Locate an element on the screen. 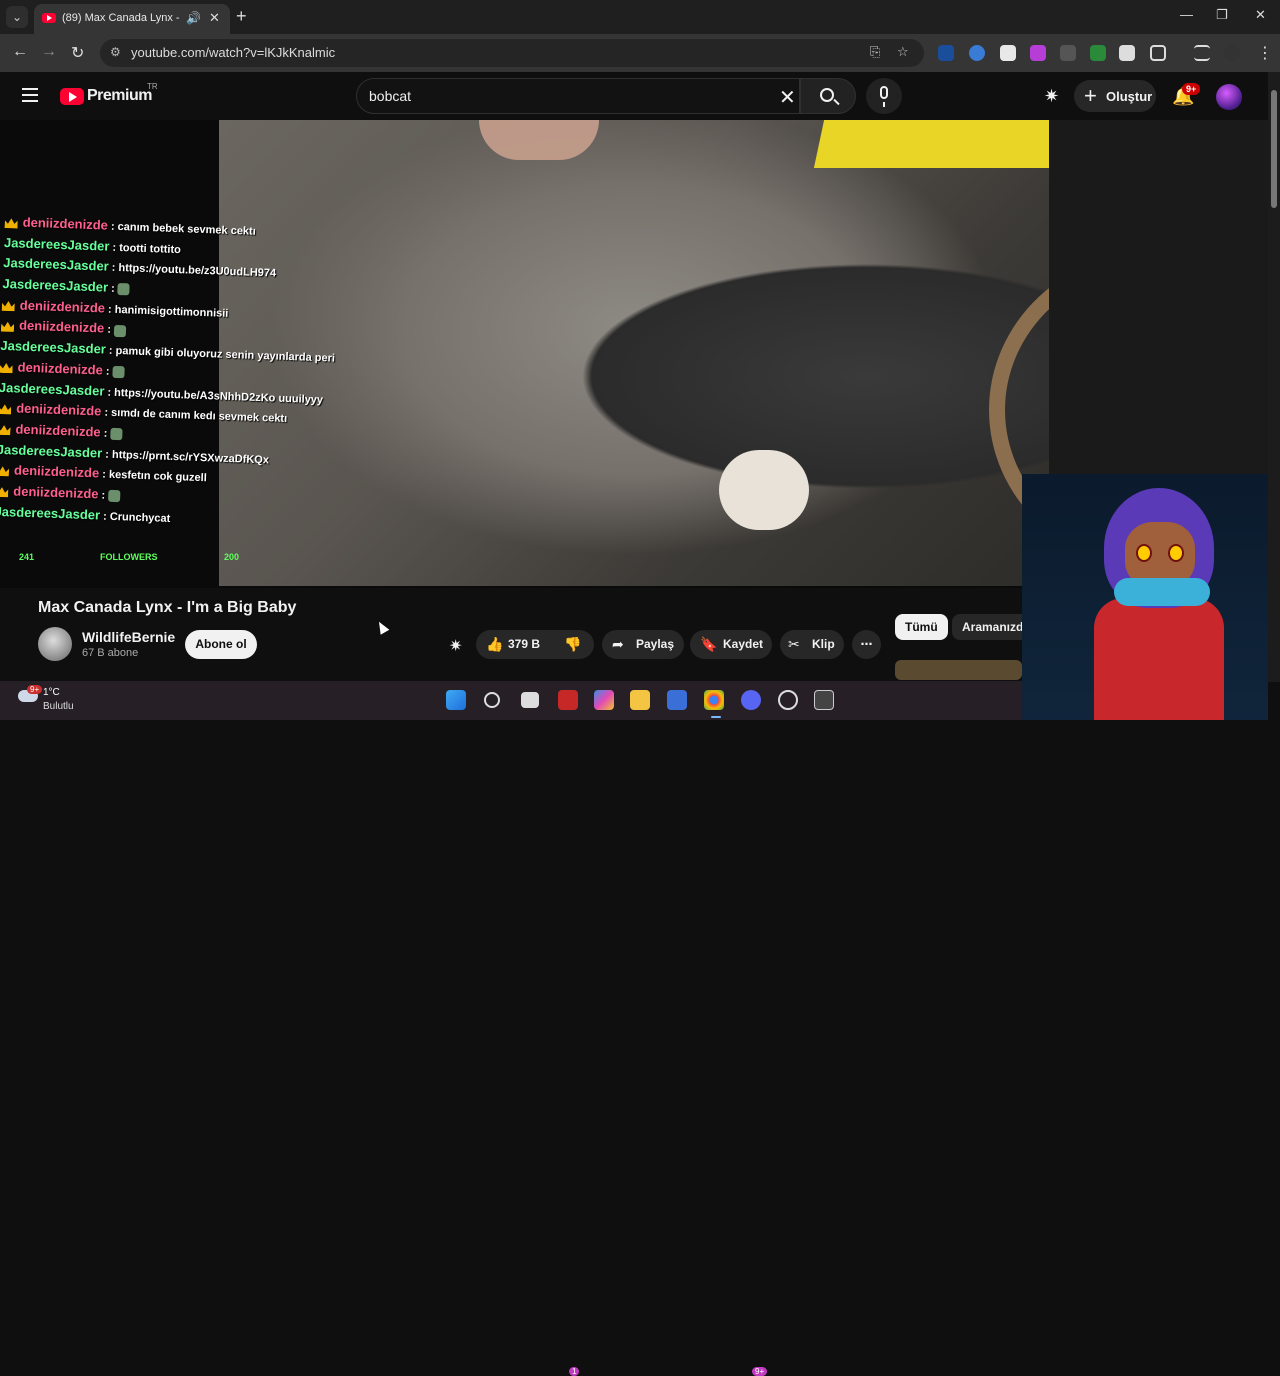 Image resolution: width=1280 pixels, height=1376 pixels. chat-text: : kesfetın cok guzell is located at coordinates (154, 476).